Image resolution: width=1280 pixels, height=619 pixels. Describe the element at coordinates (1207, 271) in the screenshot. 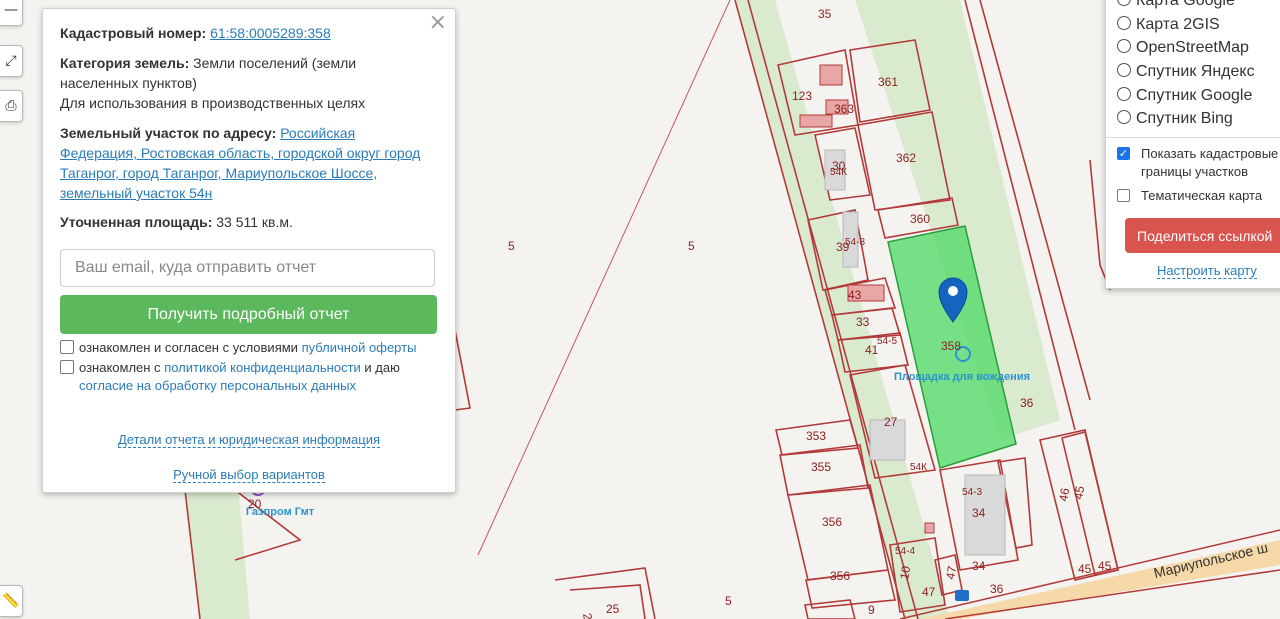

I see `configure-map-link: Настроить карту` at that location.